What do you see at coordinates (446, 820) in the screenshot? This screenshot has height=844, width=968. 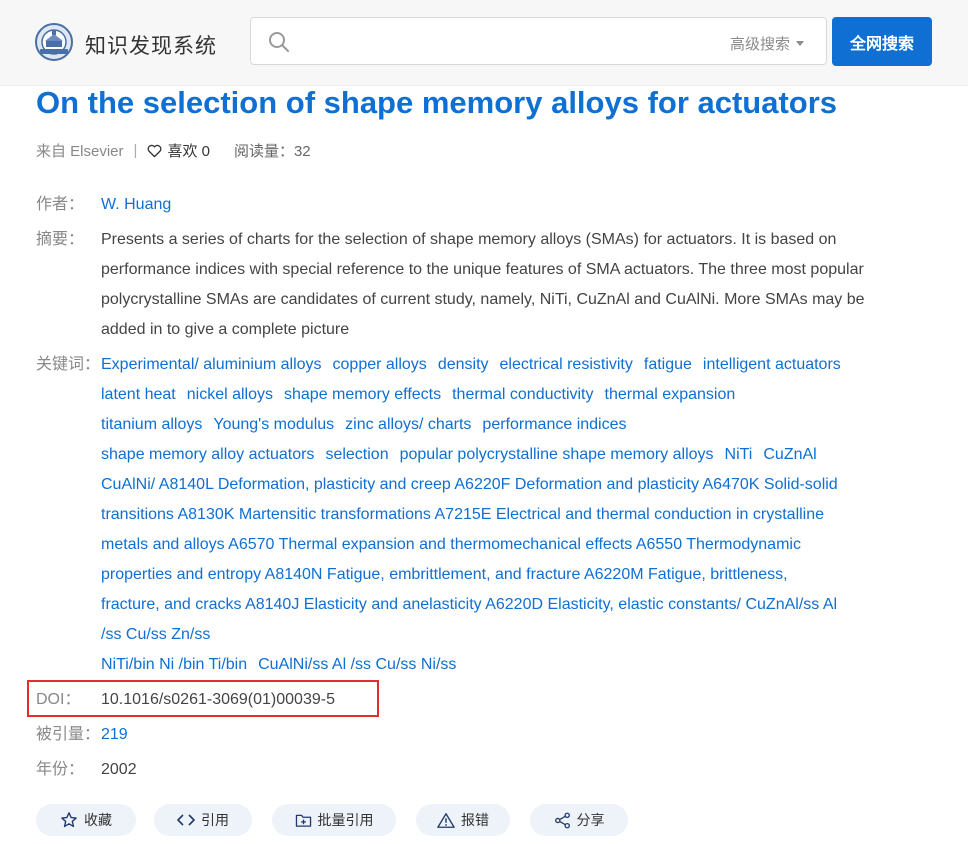 I see `warning-icon` at bounding box center [446, 820].